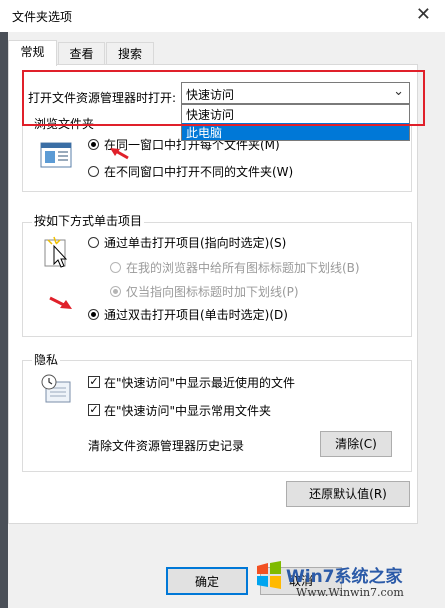  Describe the element at coordinates (93, 144) in the screenshot. I see `radio-same-window` at that location.